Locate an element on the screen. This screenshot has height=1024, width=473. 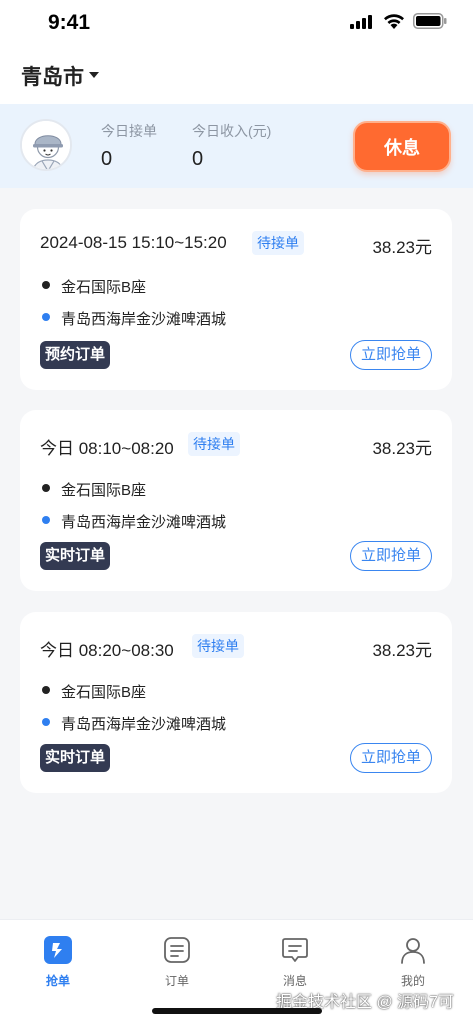
rider-avatar-icon is located at coordinates (46, 145).